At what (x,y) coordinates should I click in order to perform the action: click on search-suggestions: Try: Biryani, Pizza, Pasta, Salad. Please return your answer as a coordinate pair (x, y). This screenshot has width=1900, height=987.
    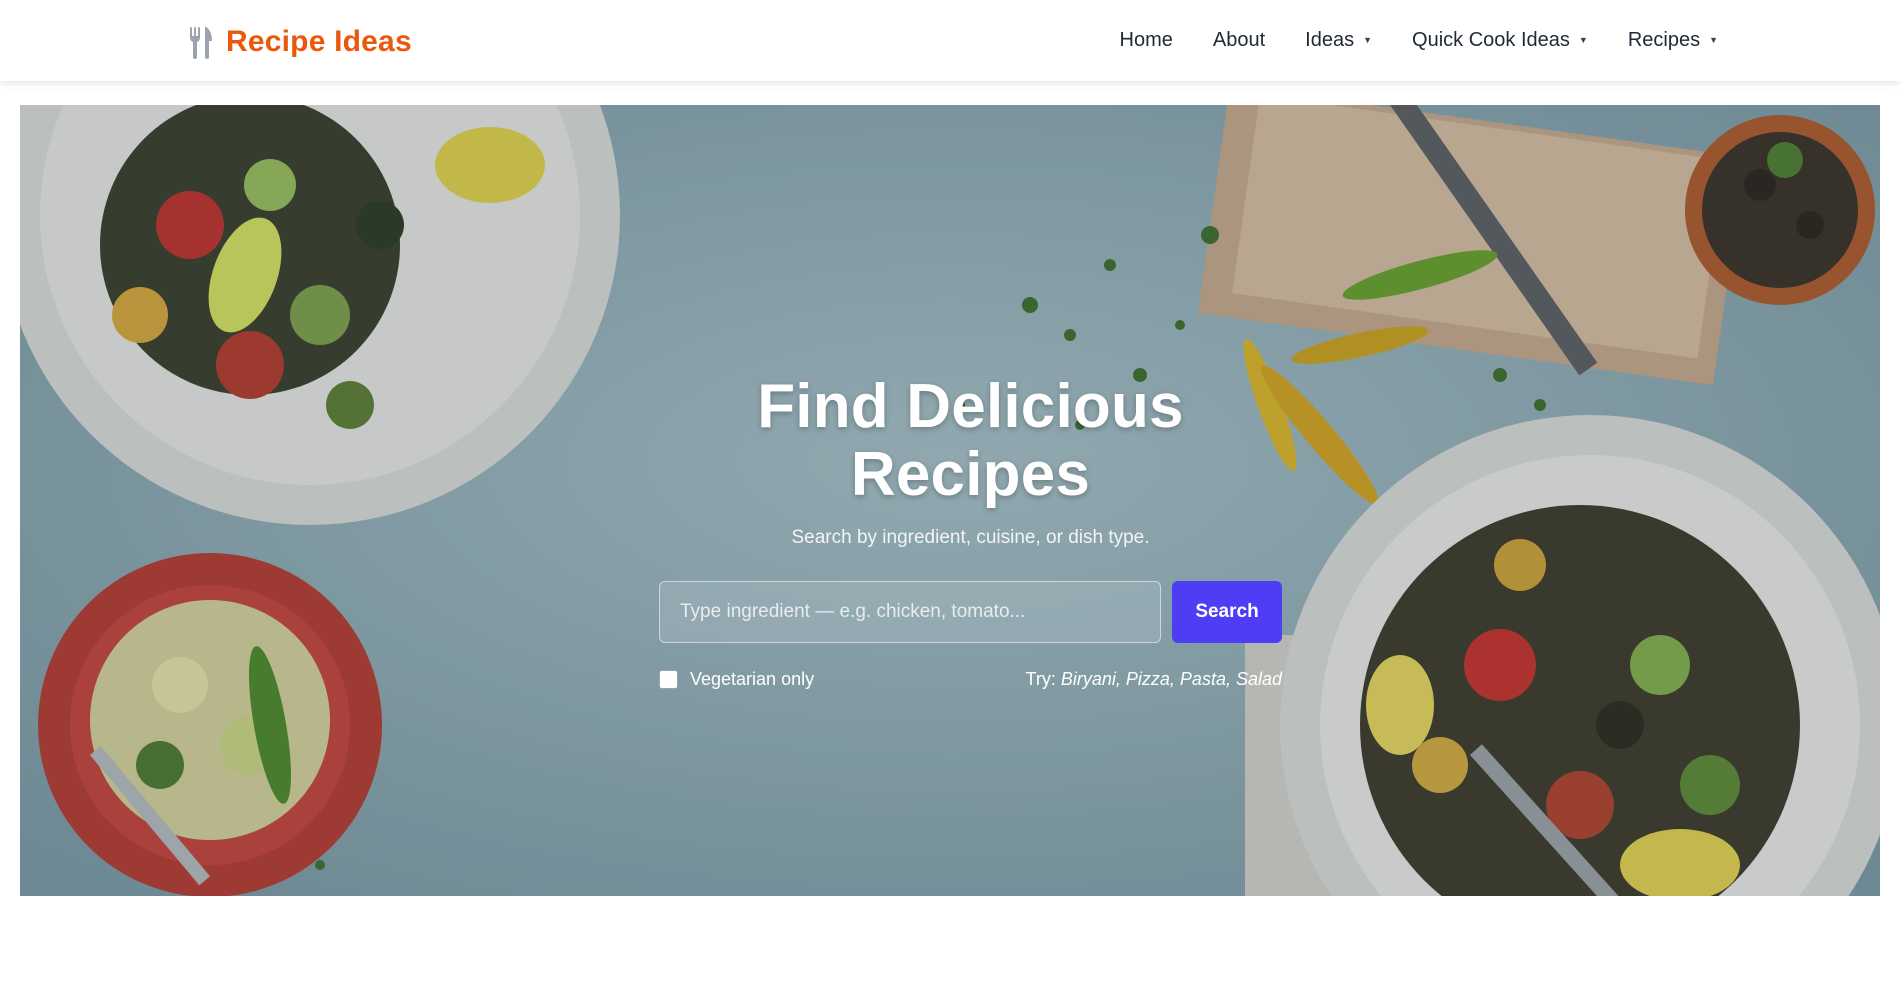
    Looking at the image, I should click on (1154, 679).